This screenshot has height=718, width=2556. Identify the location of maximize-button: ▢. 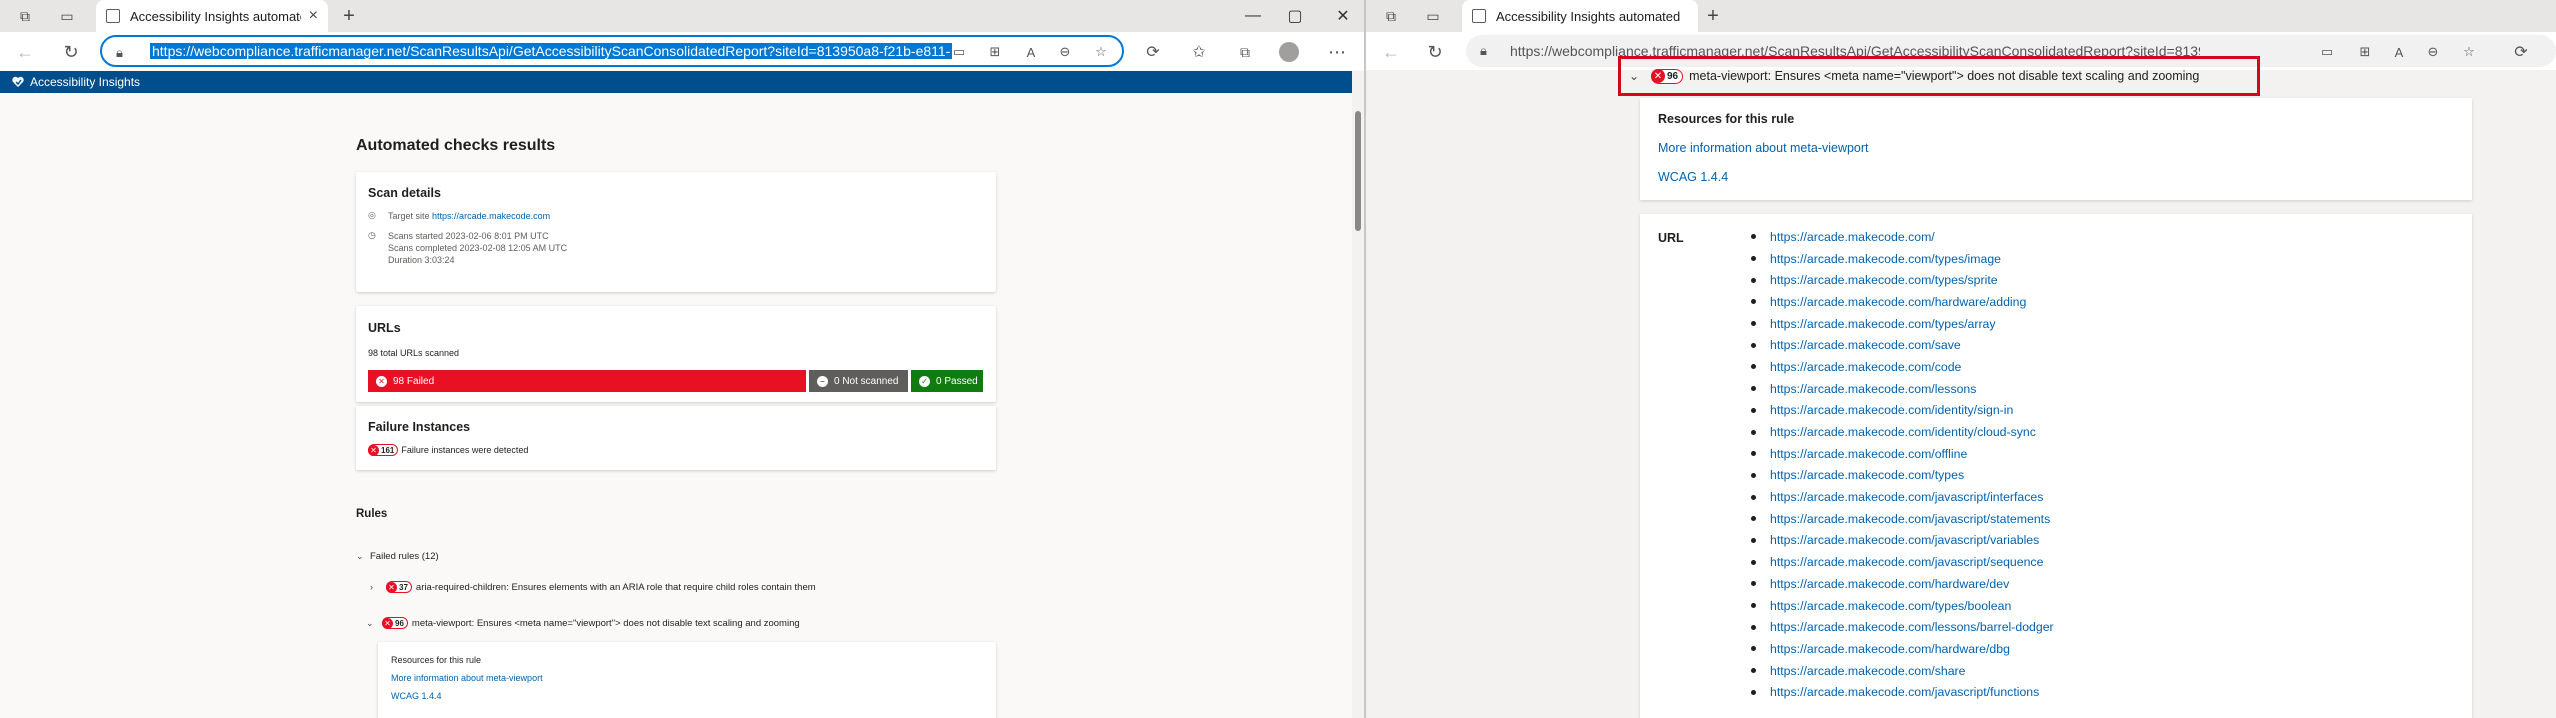
(1295, 16).